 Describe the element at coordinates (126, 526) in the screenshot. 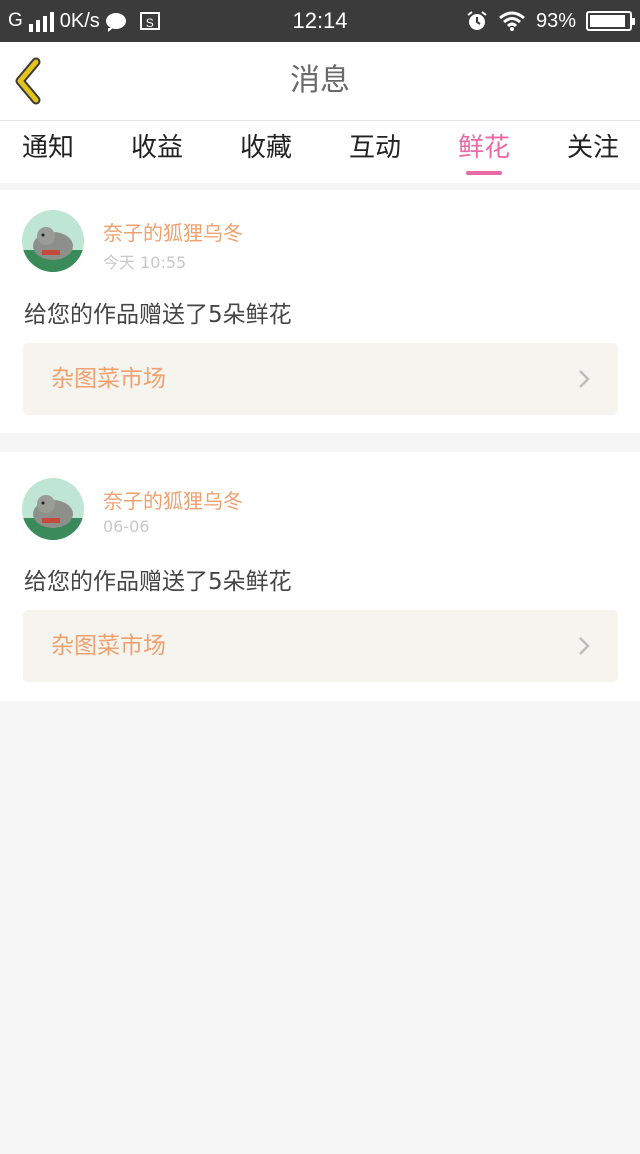

I see `message-time: 06-06` at that location.